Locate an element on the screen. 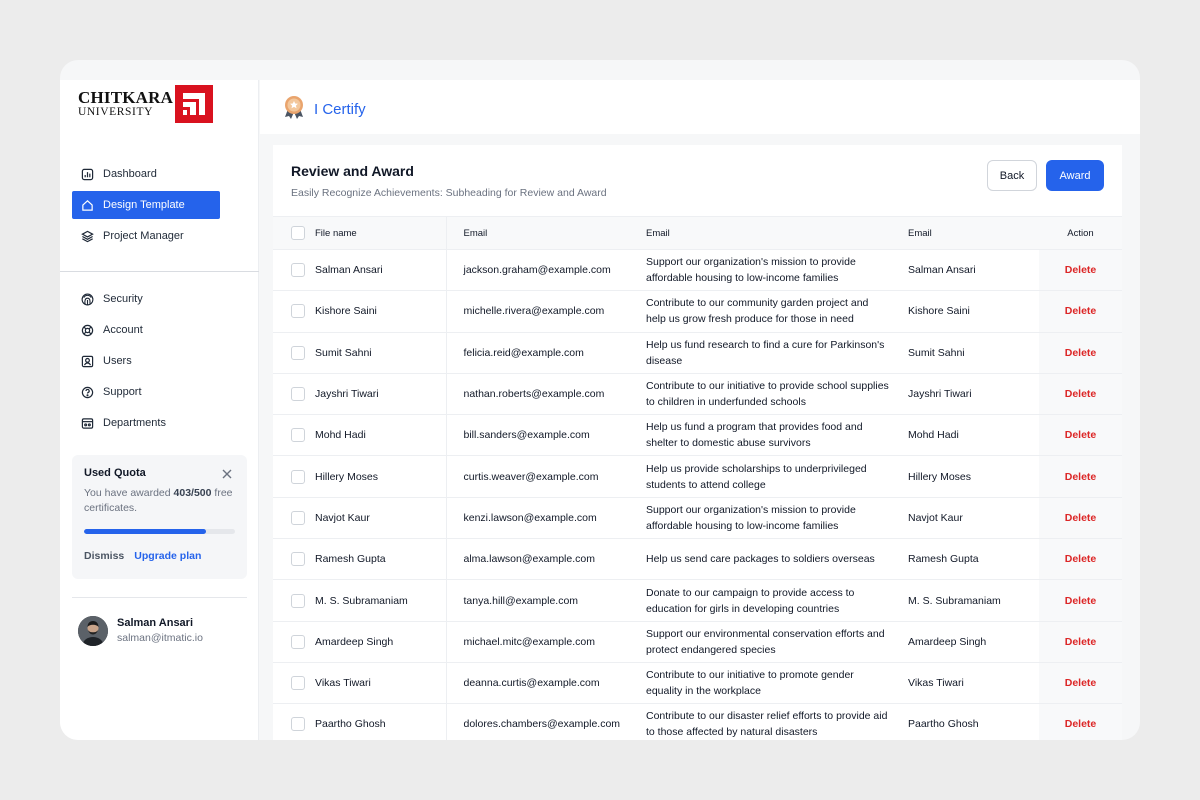 This screenshot has height=800, width=1200. logo-sub-text: UNIVERSITY is located at coordinates (115, 112).